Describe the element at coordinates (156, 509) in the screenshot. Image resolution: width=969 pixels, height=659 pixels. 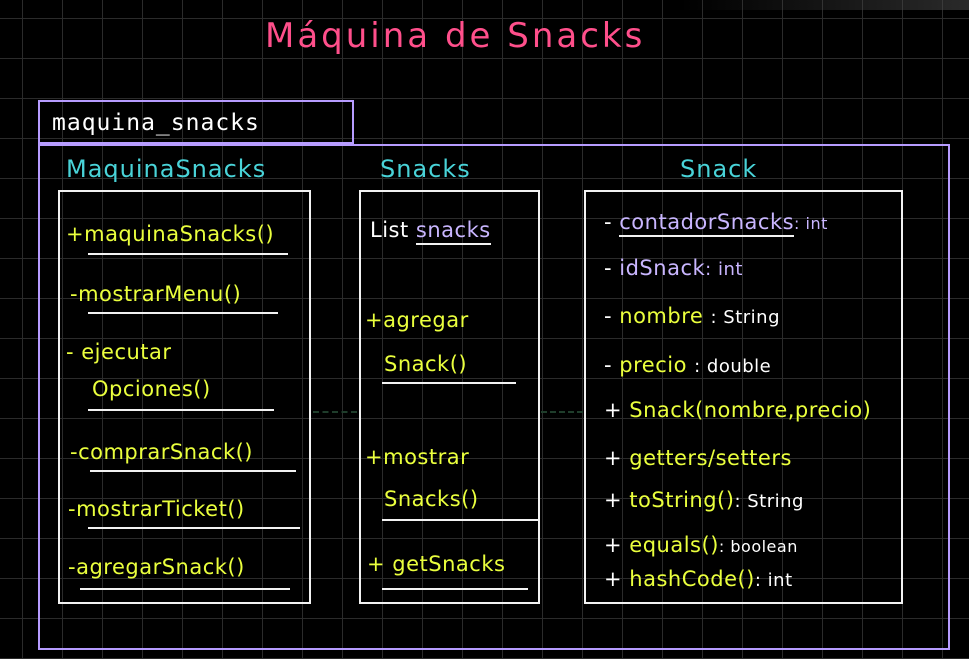
I see `member-mostrarticket: -mostrarTicket()` at that location.